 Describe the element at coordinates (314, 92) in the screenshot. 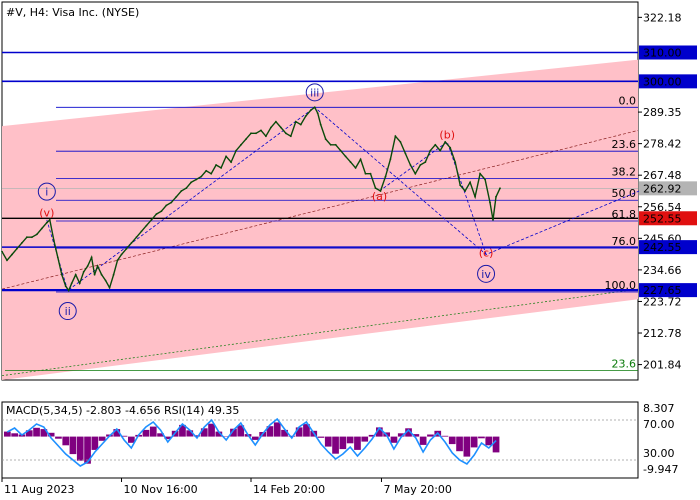

I see `wave-label: iii` at that location.